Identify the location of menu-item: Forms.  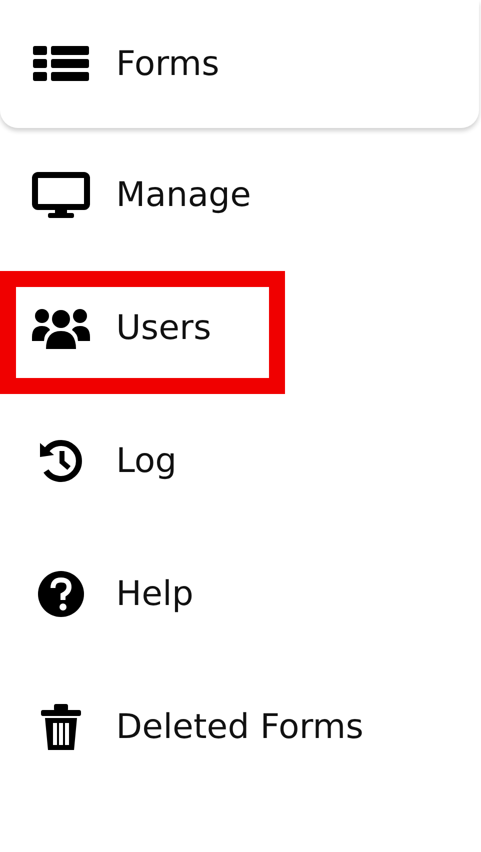
(239, 64).